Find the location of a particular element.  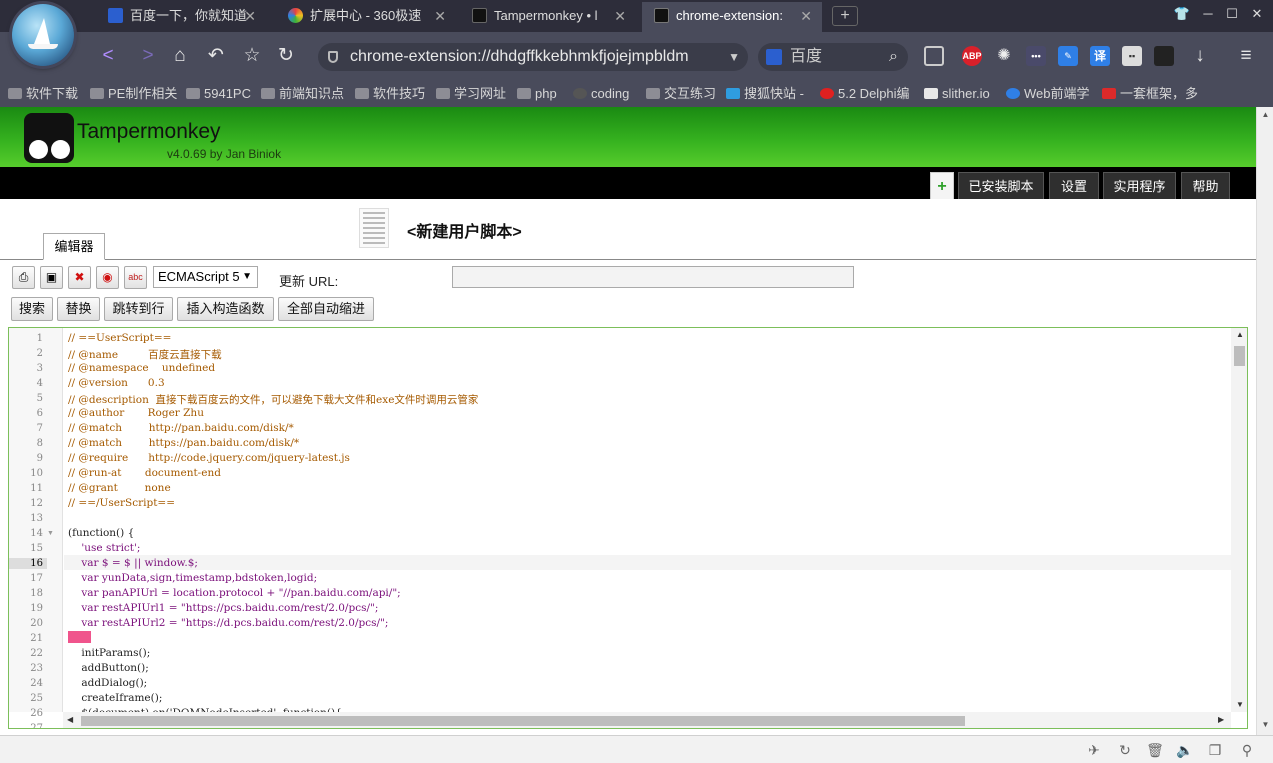

reload-icon: ↻ is located at coordinates (286, 56).